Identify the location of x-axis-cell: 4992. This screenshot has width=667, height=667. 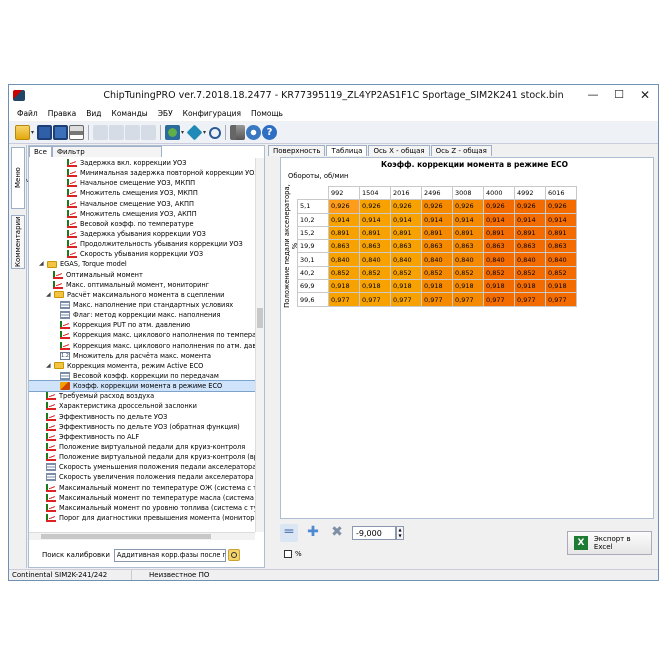
(530, 193).